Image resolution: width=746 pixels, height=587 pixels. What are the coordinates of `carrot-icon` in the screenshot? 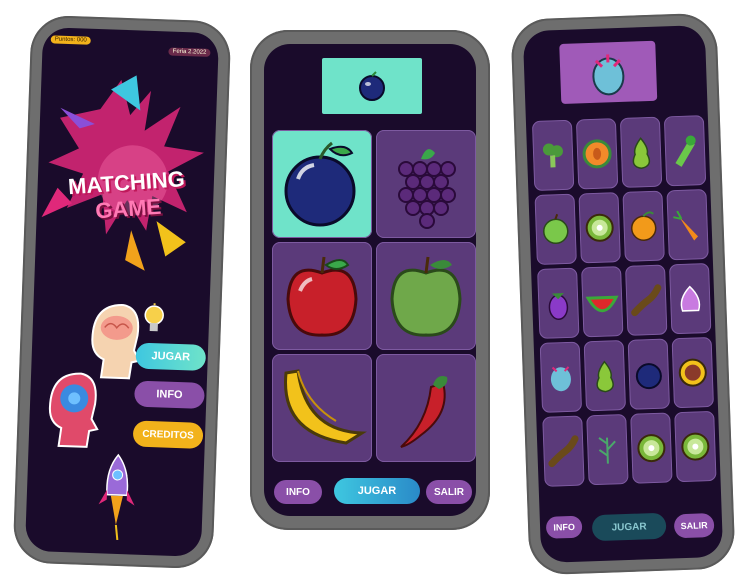 It's located at (686, 225).